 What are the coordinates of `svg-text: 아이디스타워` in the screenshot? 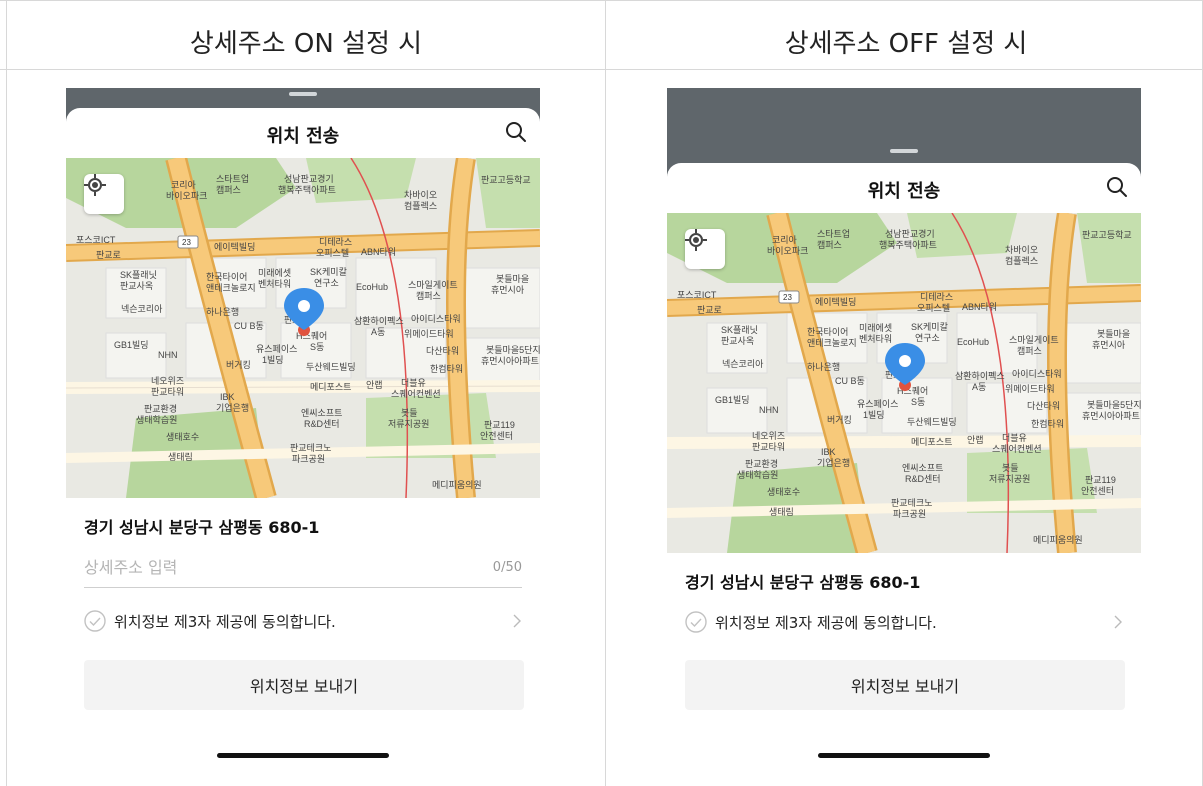 It's located at (436, 319).